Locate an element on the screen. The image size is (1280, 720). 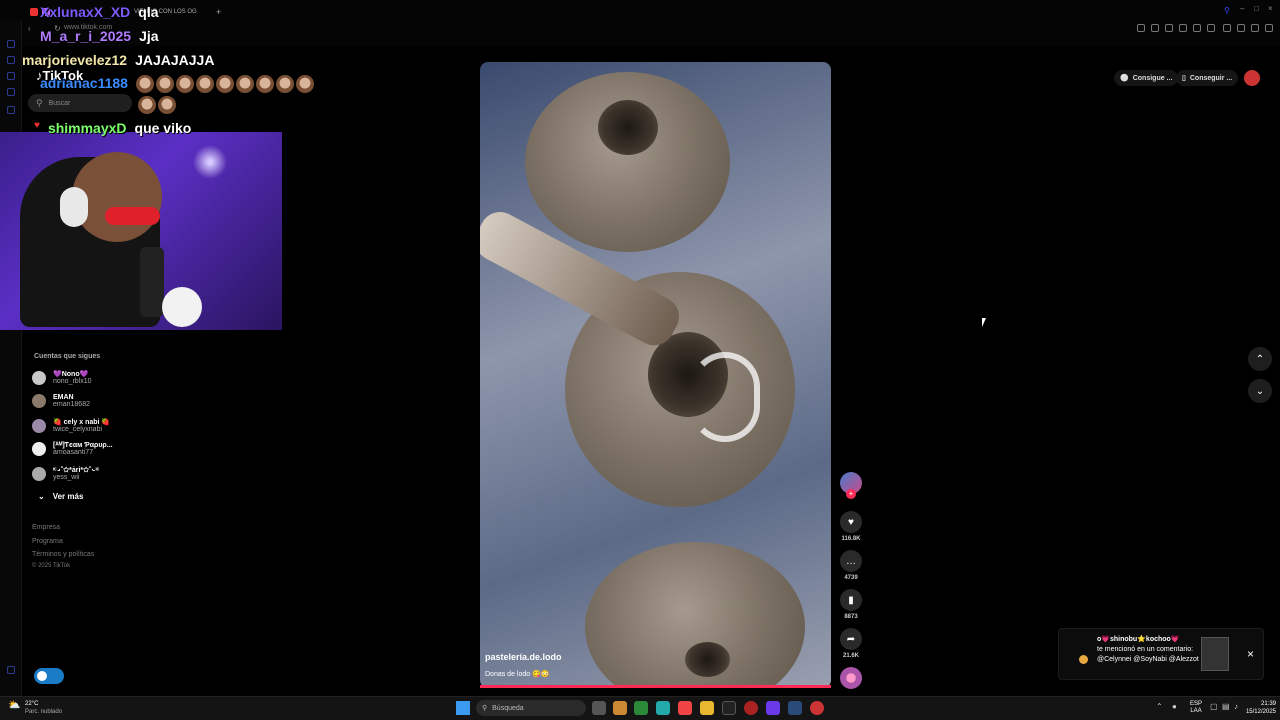
share-count: 21.6K is located at coordinates (850, 656).